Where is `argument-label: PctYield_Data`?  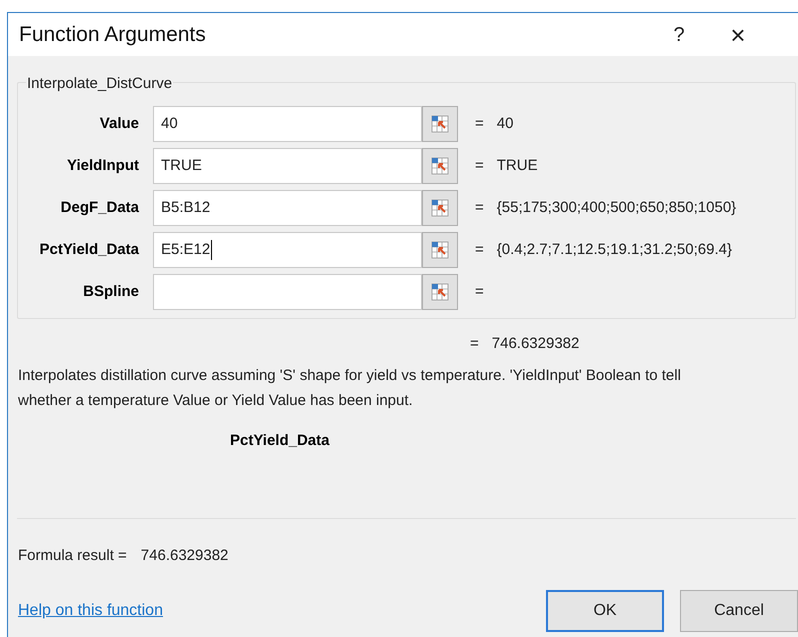 argument-label: PctYield_Data is located at coordinates (88, 250).